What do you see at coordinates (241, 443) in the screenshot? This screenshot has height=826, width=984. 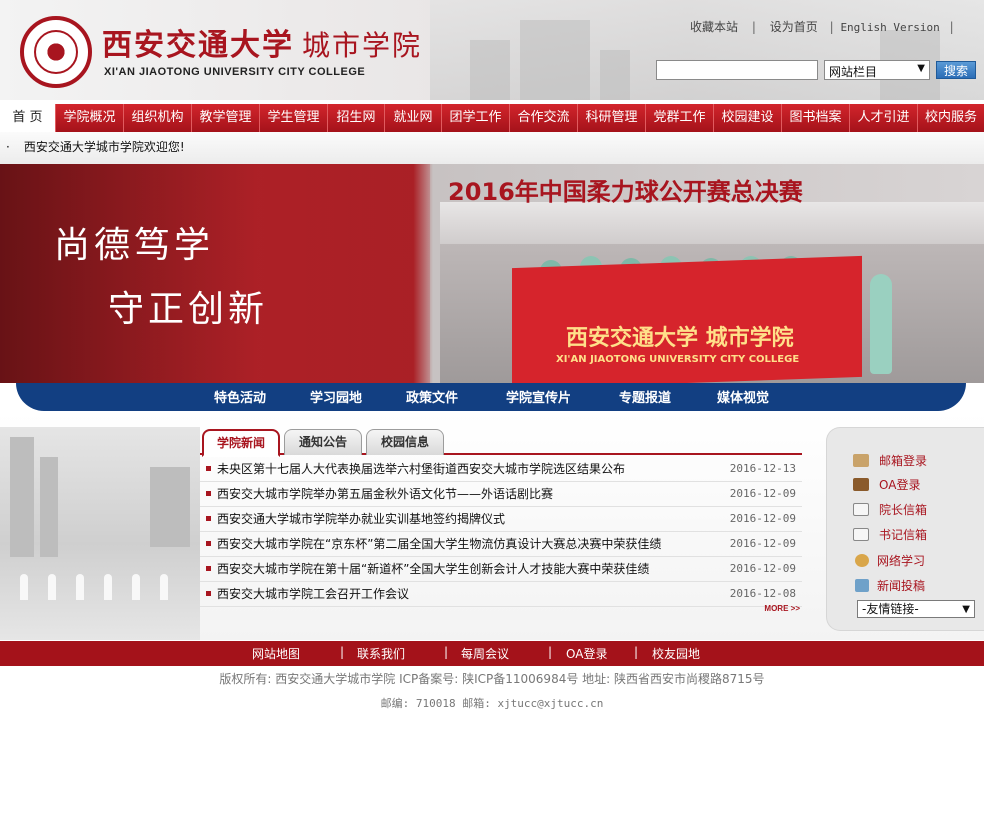 I see `tab-college-news: 学院新闻` at bounding box center [241, 443].